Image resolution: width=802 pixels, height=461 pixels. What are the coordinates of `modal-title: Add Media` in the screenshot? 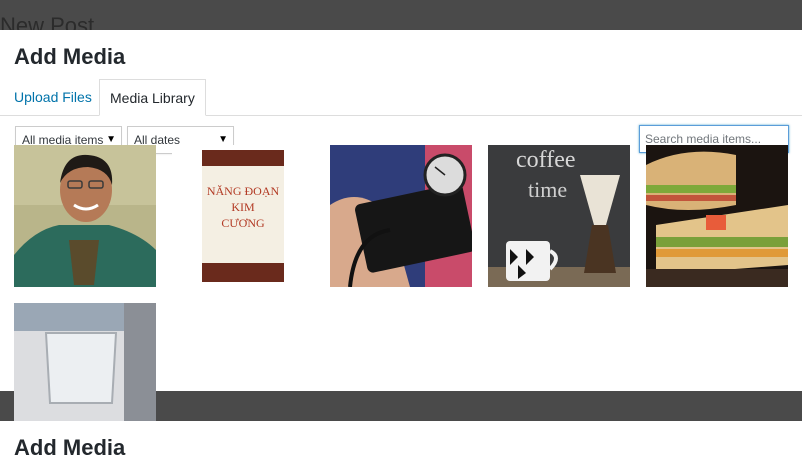 It's located at (70, 56).